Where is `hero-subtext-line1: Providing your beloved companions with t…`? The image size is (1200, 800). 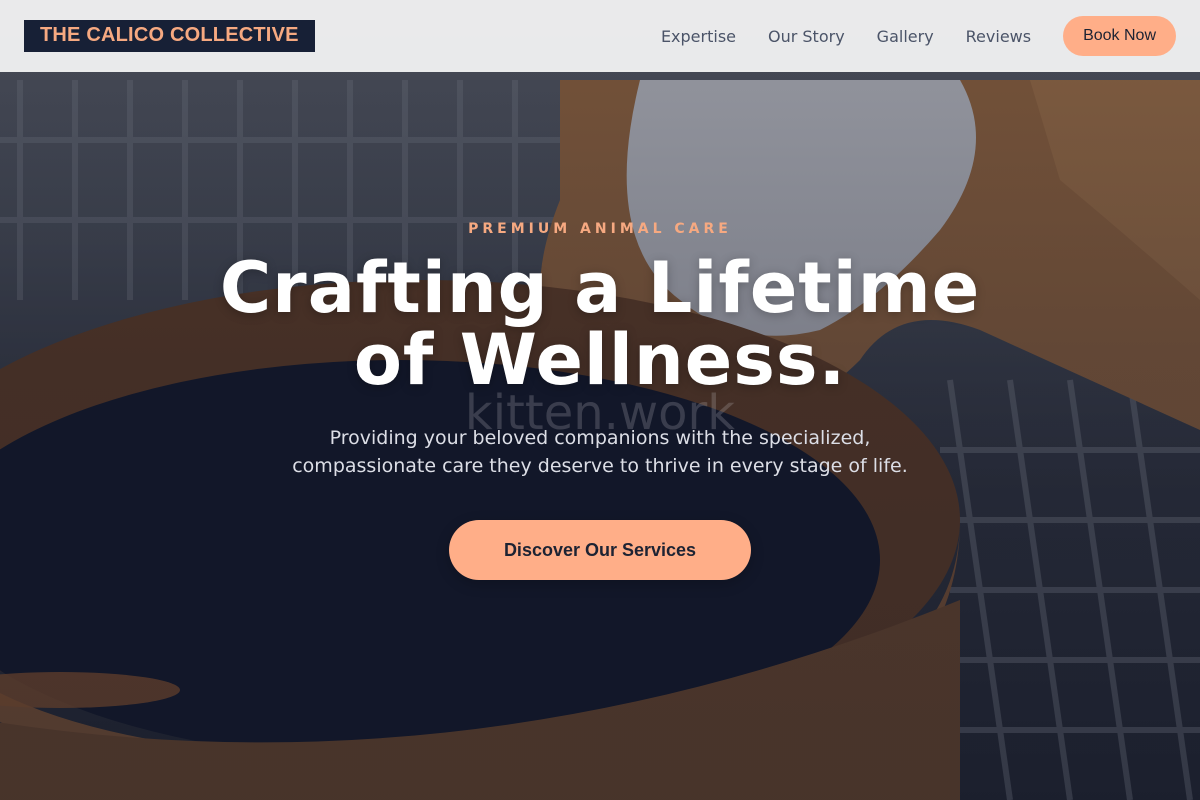 hero-subtext-line1: Providing your beloved companions with t… is located at coordinates (600, 438).